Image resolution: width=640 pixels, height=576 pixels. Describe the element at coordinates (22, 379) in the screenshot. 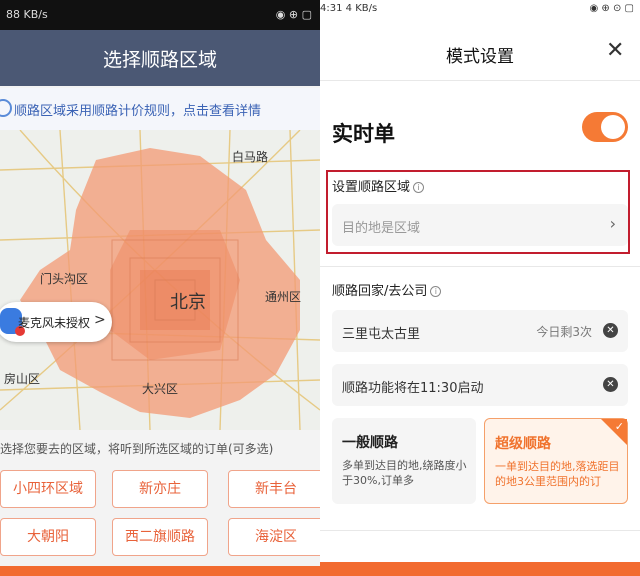

I see `district-label: 房山区` at that location.